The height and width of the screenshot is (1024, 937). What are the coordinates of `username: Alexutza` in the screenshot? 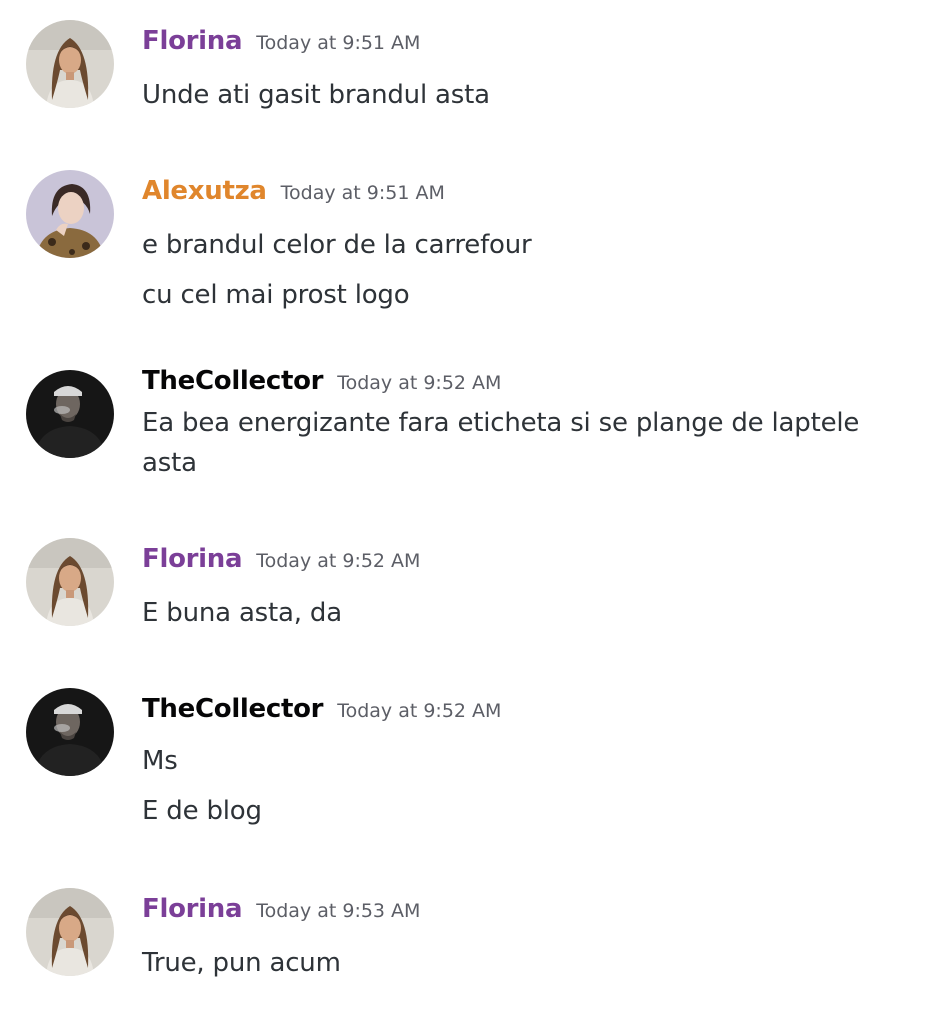 It's located at (204, 191).